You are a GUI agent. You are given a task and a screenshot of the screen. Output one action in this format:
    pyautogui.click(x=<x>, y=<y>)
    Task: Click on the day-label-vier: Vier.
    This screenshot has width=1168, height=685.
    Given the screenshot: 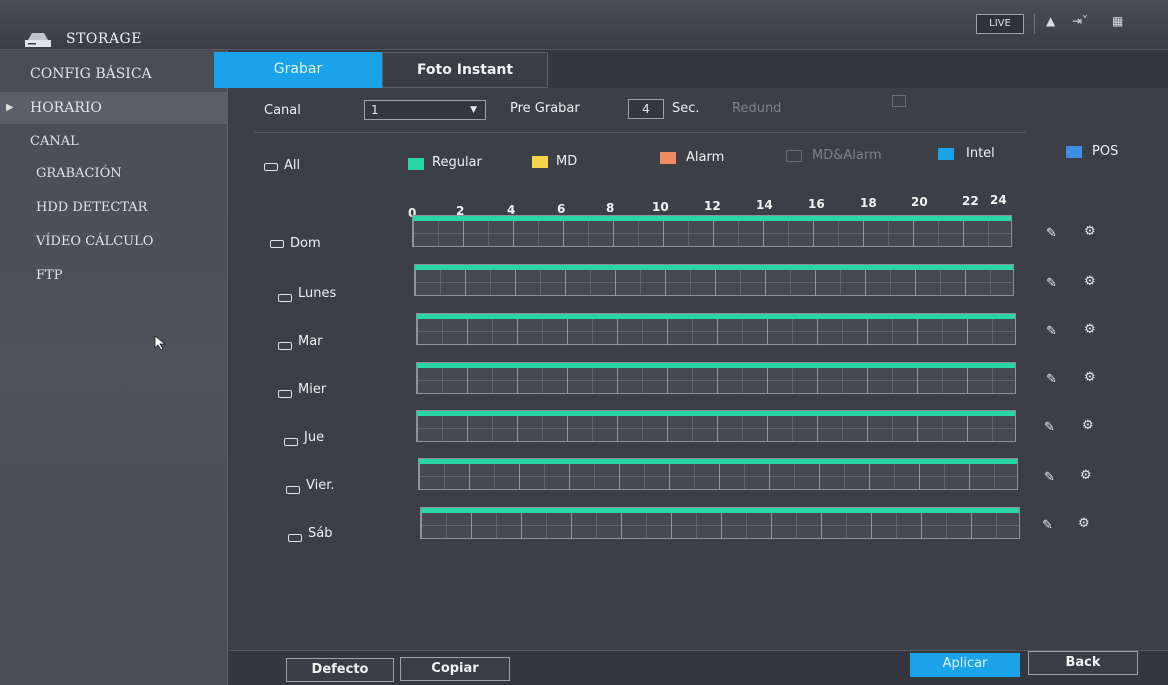 What is the action you would take?
    pyautogui.click(x=320, y=485)
    